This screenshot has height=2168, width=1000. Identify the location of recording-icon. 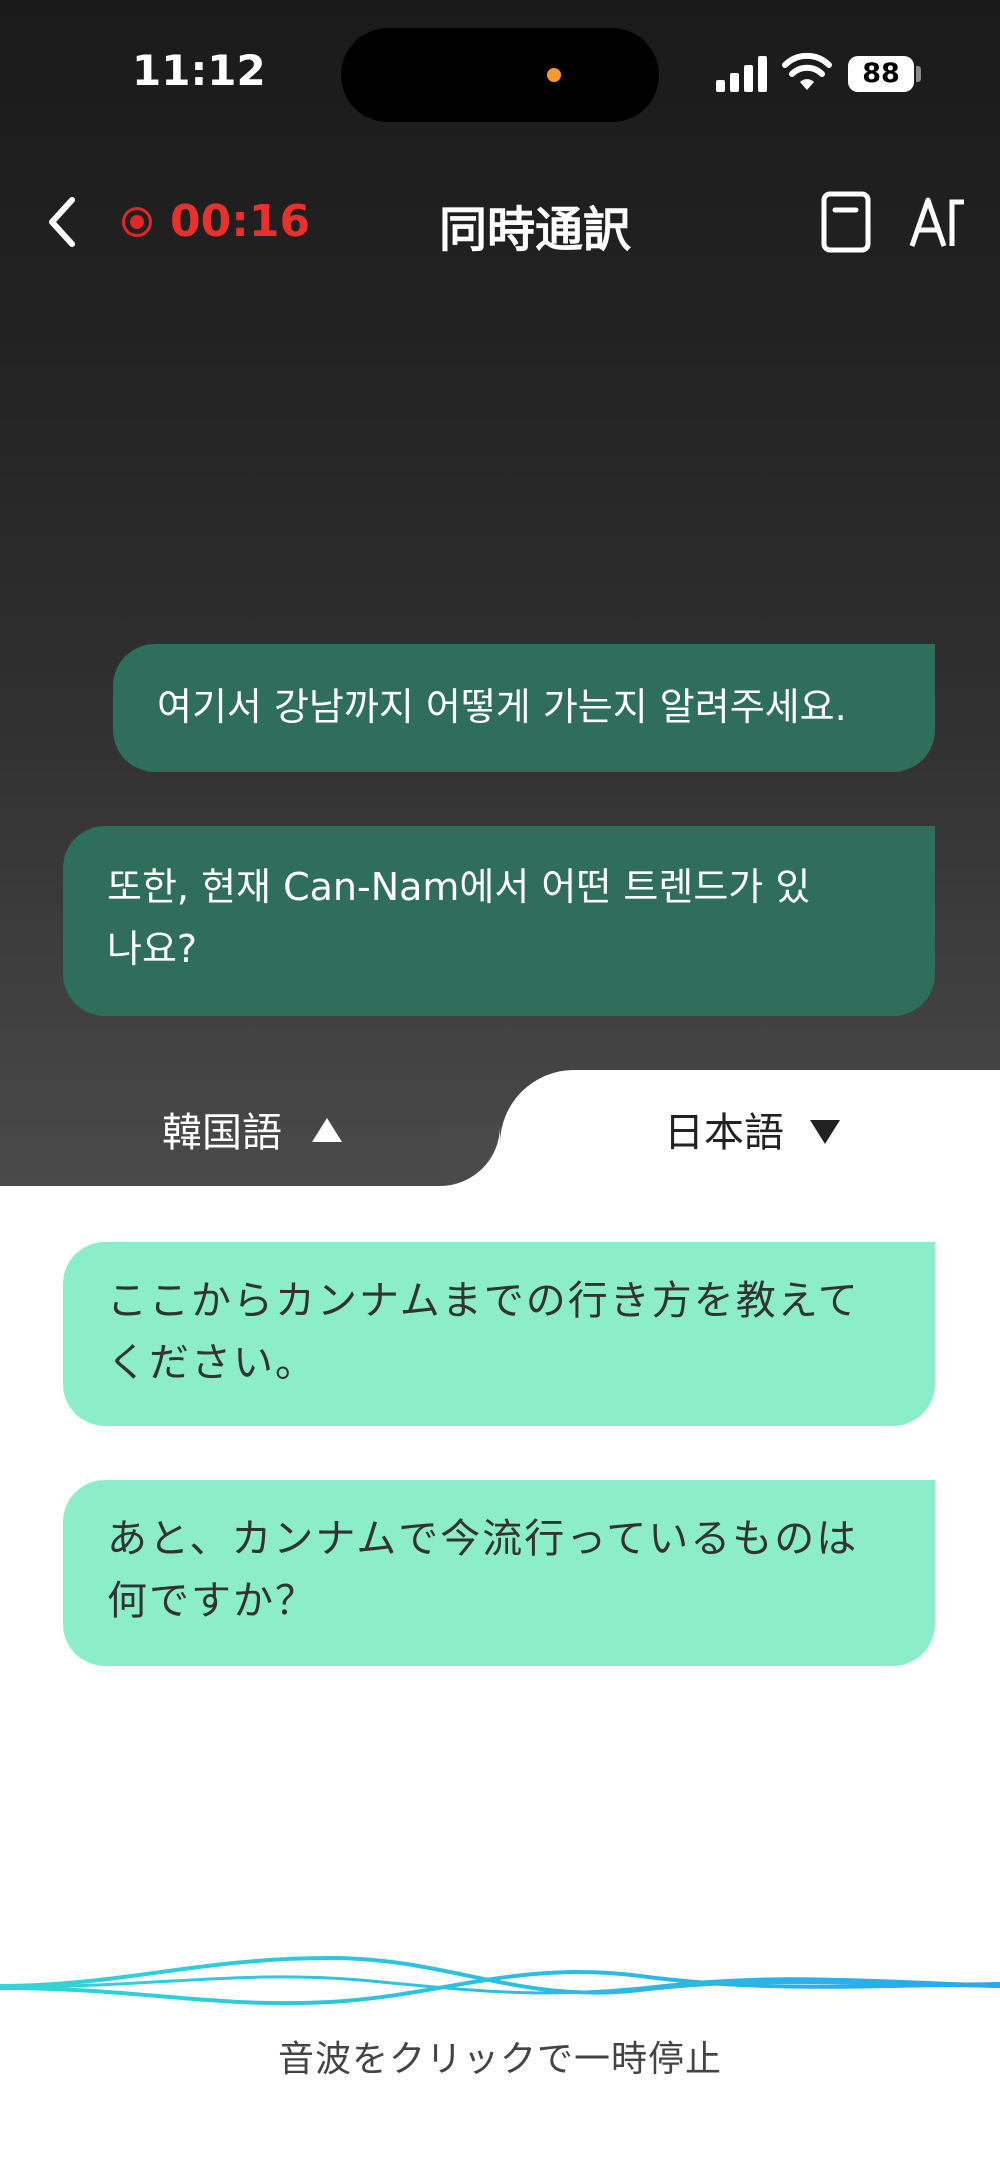
(137, 222).